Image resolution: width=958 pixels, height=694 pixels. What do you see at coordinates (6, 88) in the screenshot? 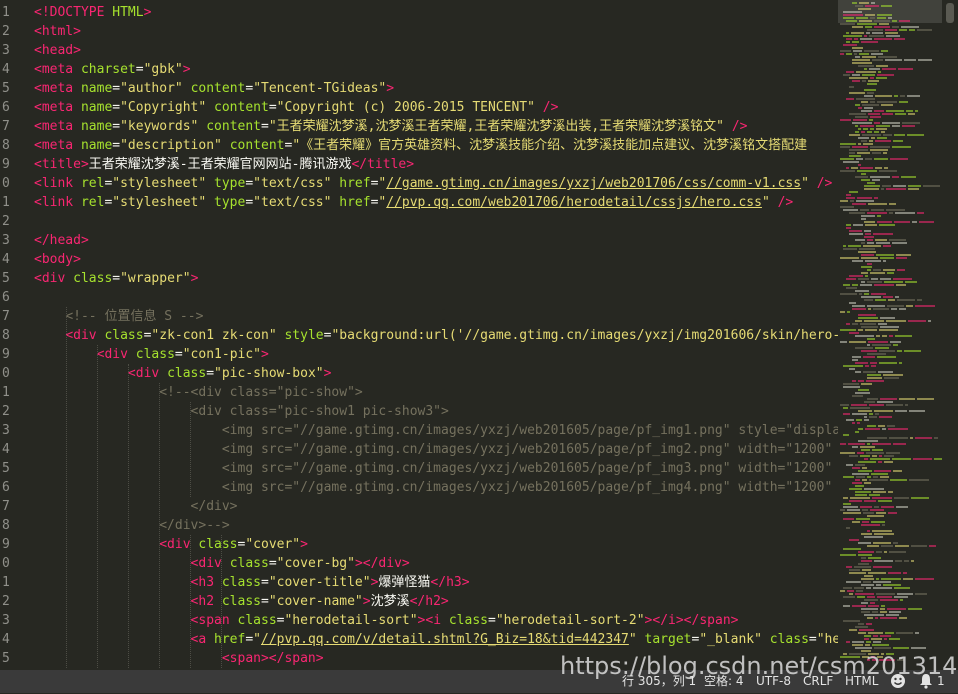
I see `line-number: 5` at bounding box center [6, 88].